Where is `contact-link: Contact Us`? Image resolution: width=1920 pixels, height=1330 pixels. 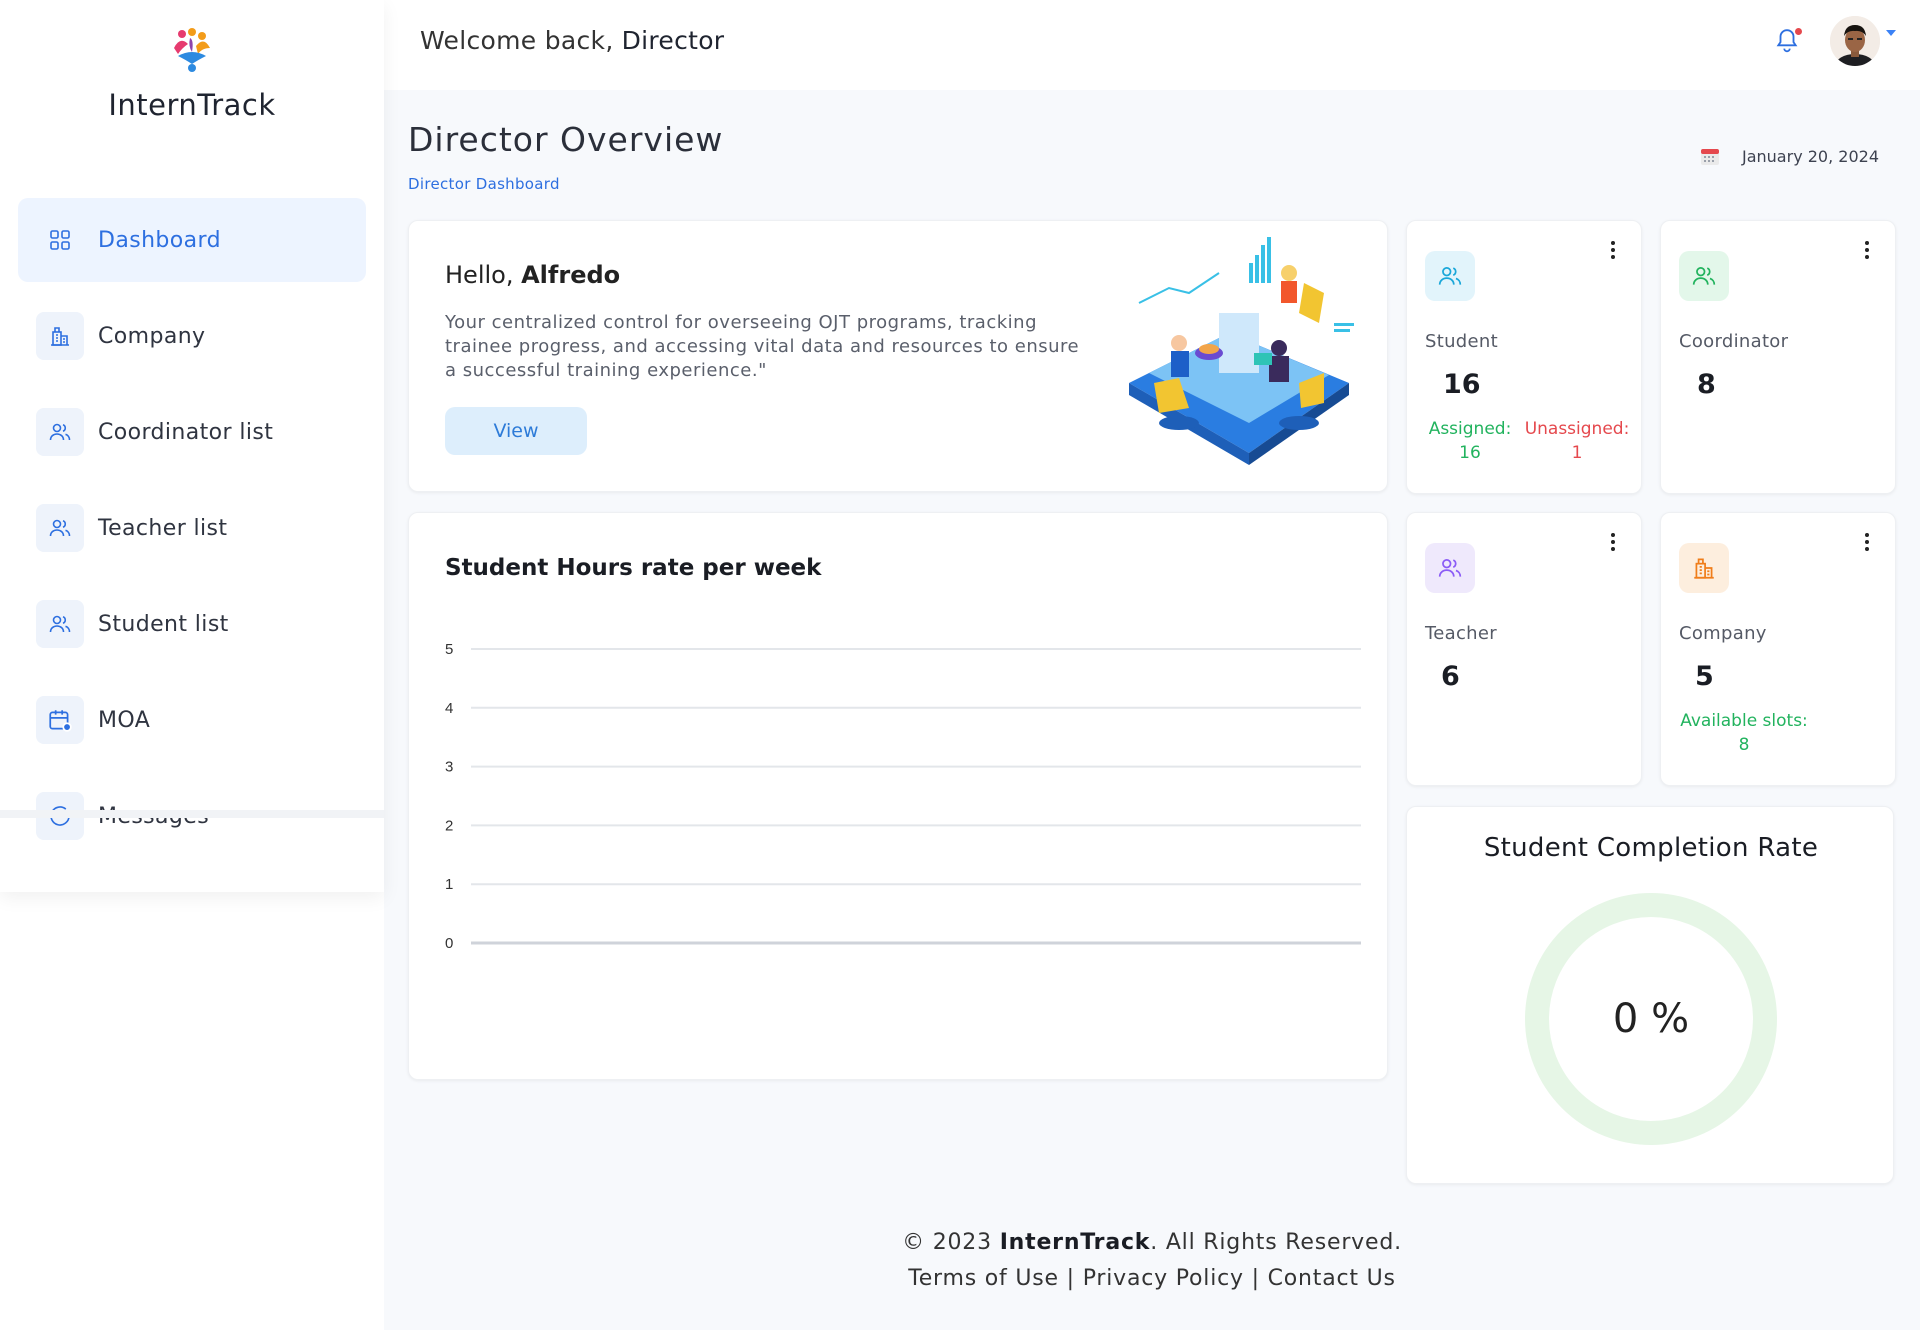
contact-link: Contact Us is located at coordinates (1332, 1278).